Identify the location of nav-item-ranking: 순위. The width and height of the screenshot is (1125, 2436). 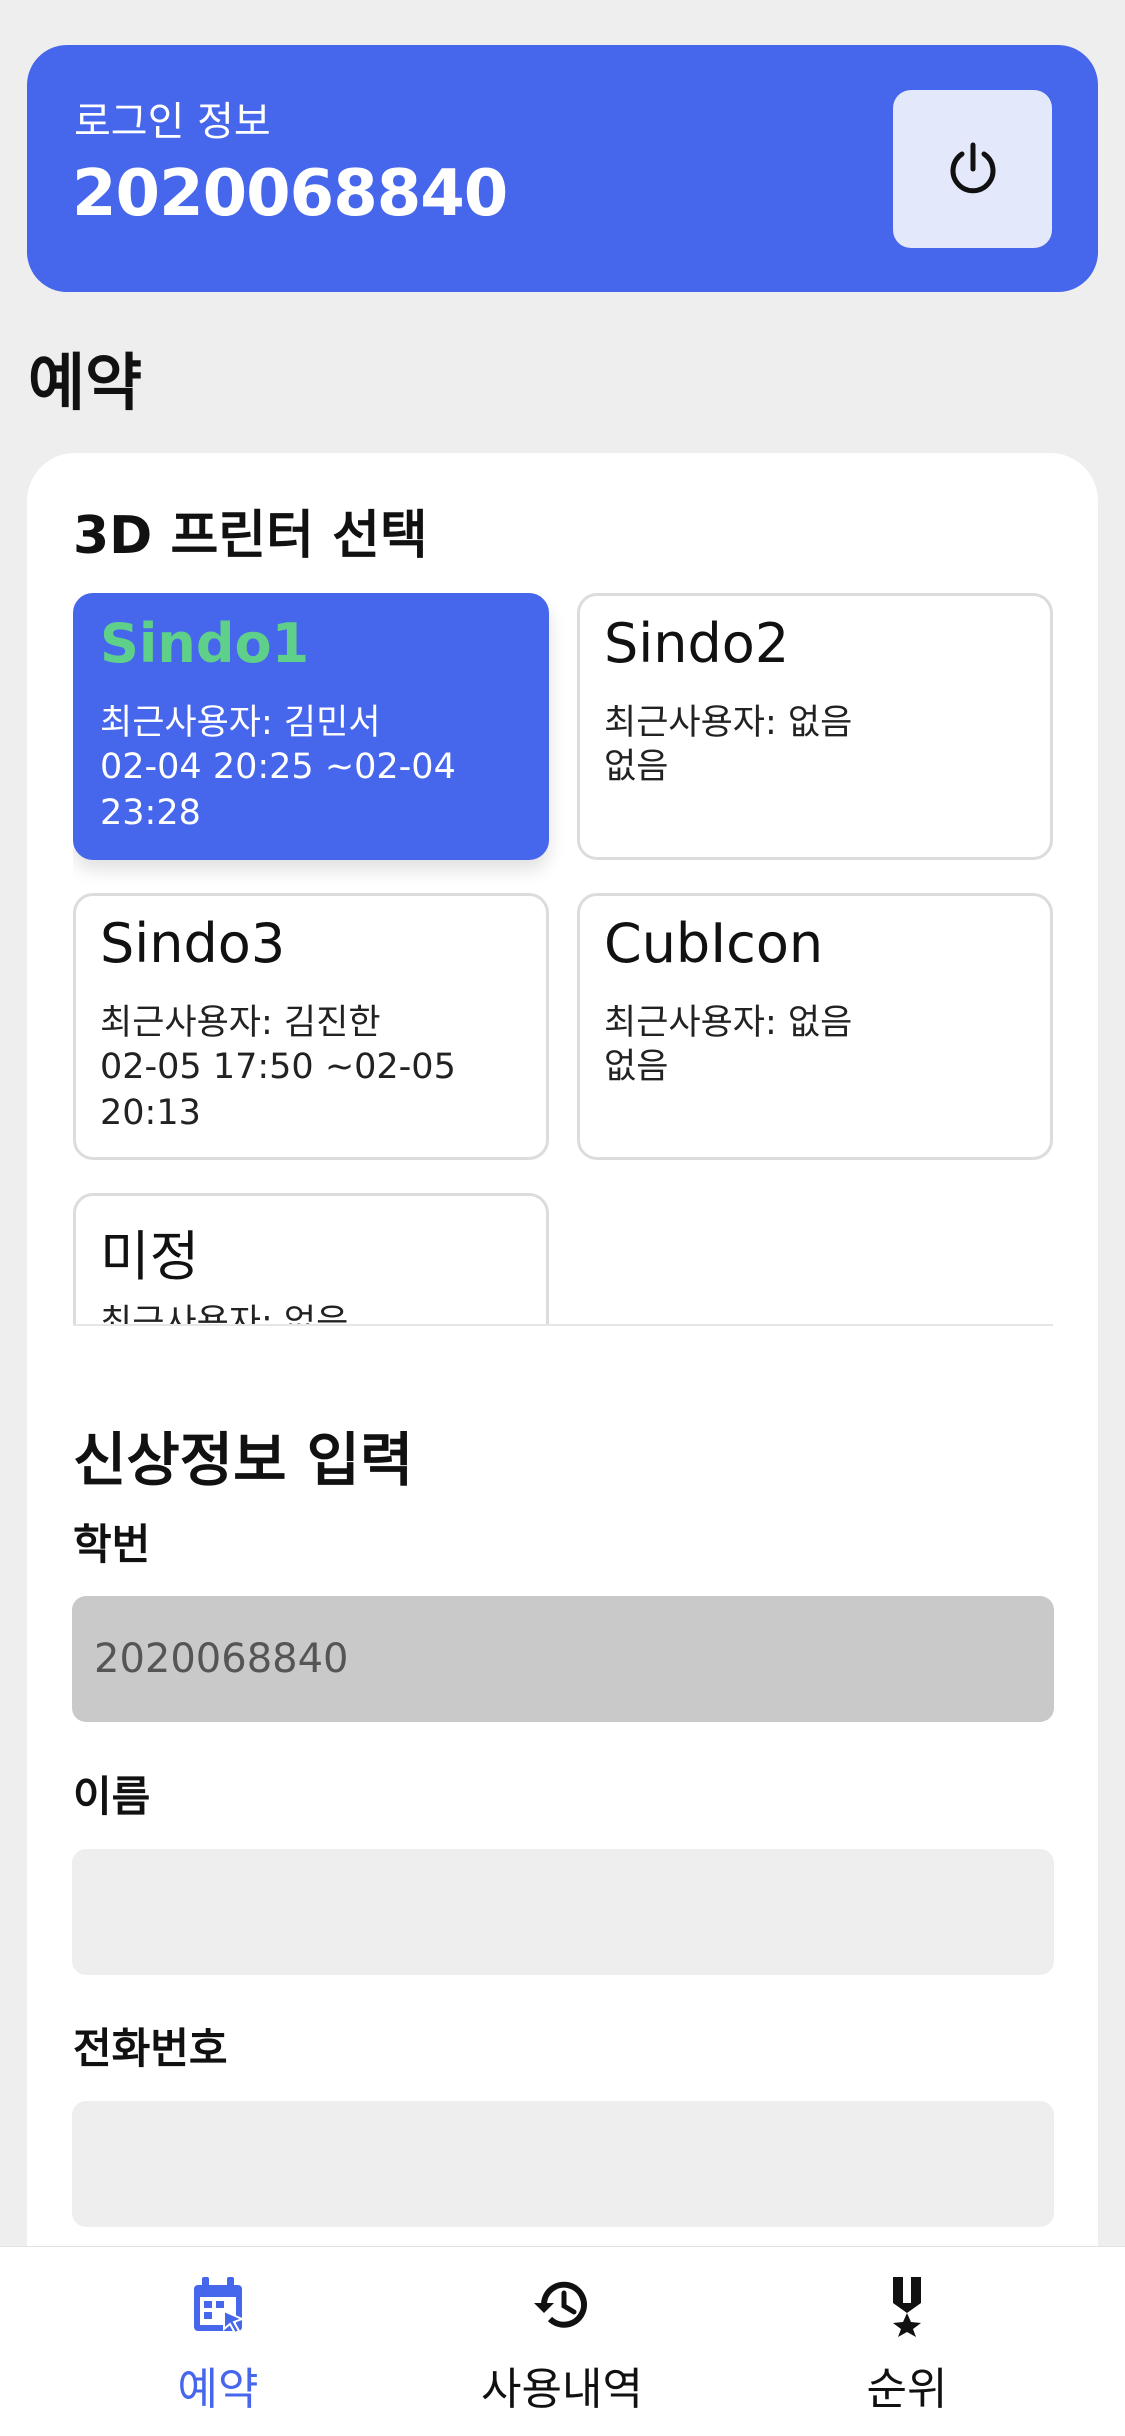
(907, 2341).